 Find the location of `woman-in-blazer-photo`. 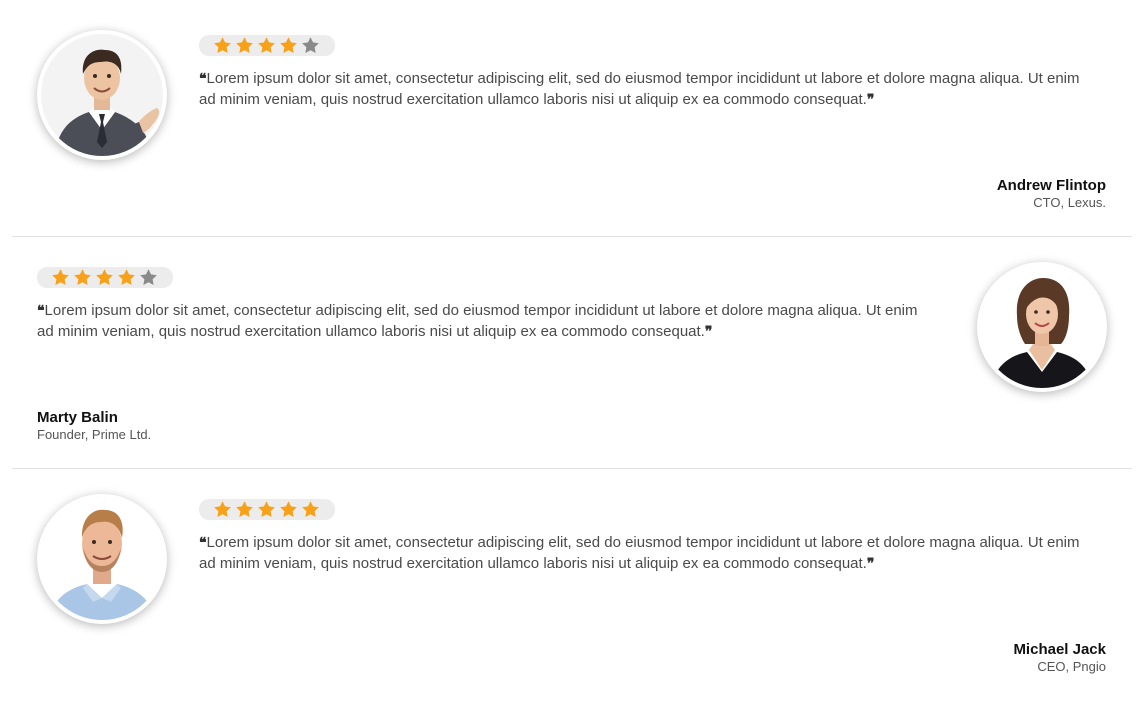

woman-in-blazer-photo is located at coordinates (1042, 327).